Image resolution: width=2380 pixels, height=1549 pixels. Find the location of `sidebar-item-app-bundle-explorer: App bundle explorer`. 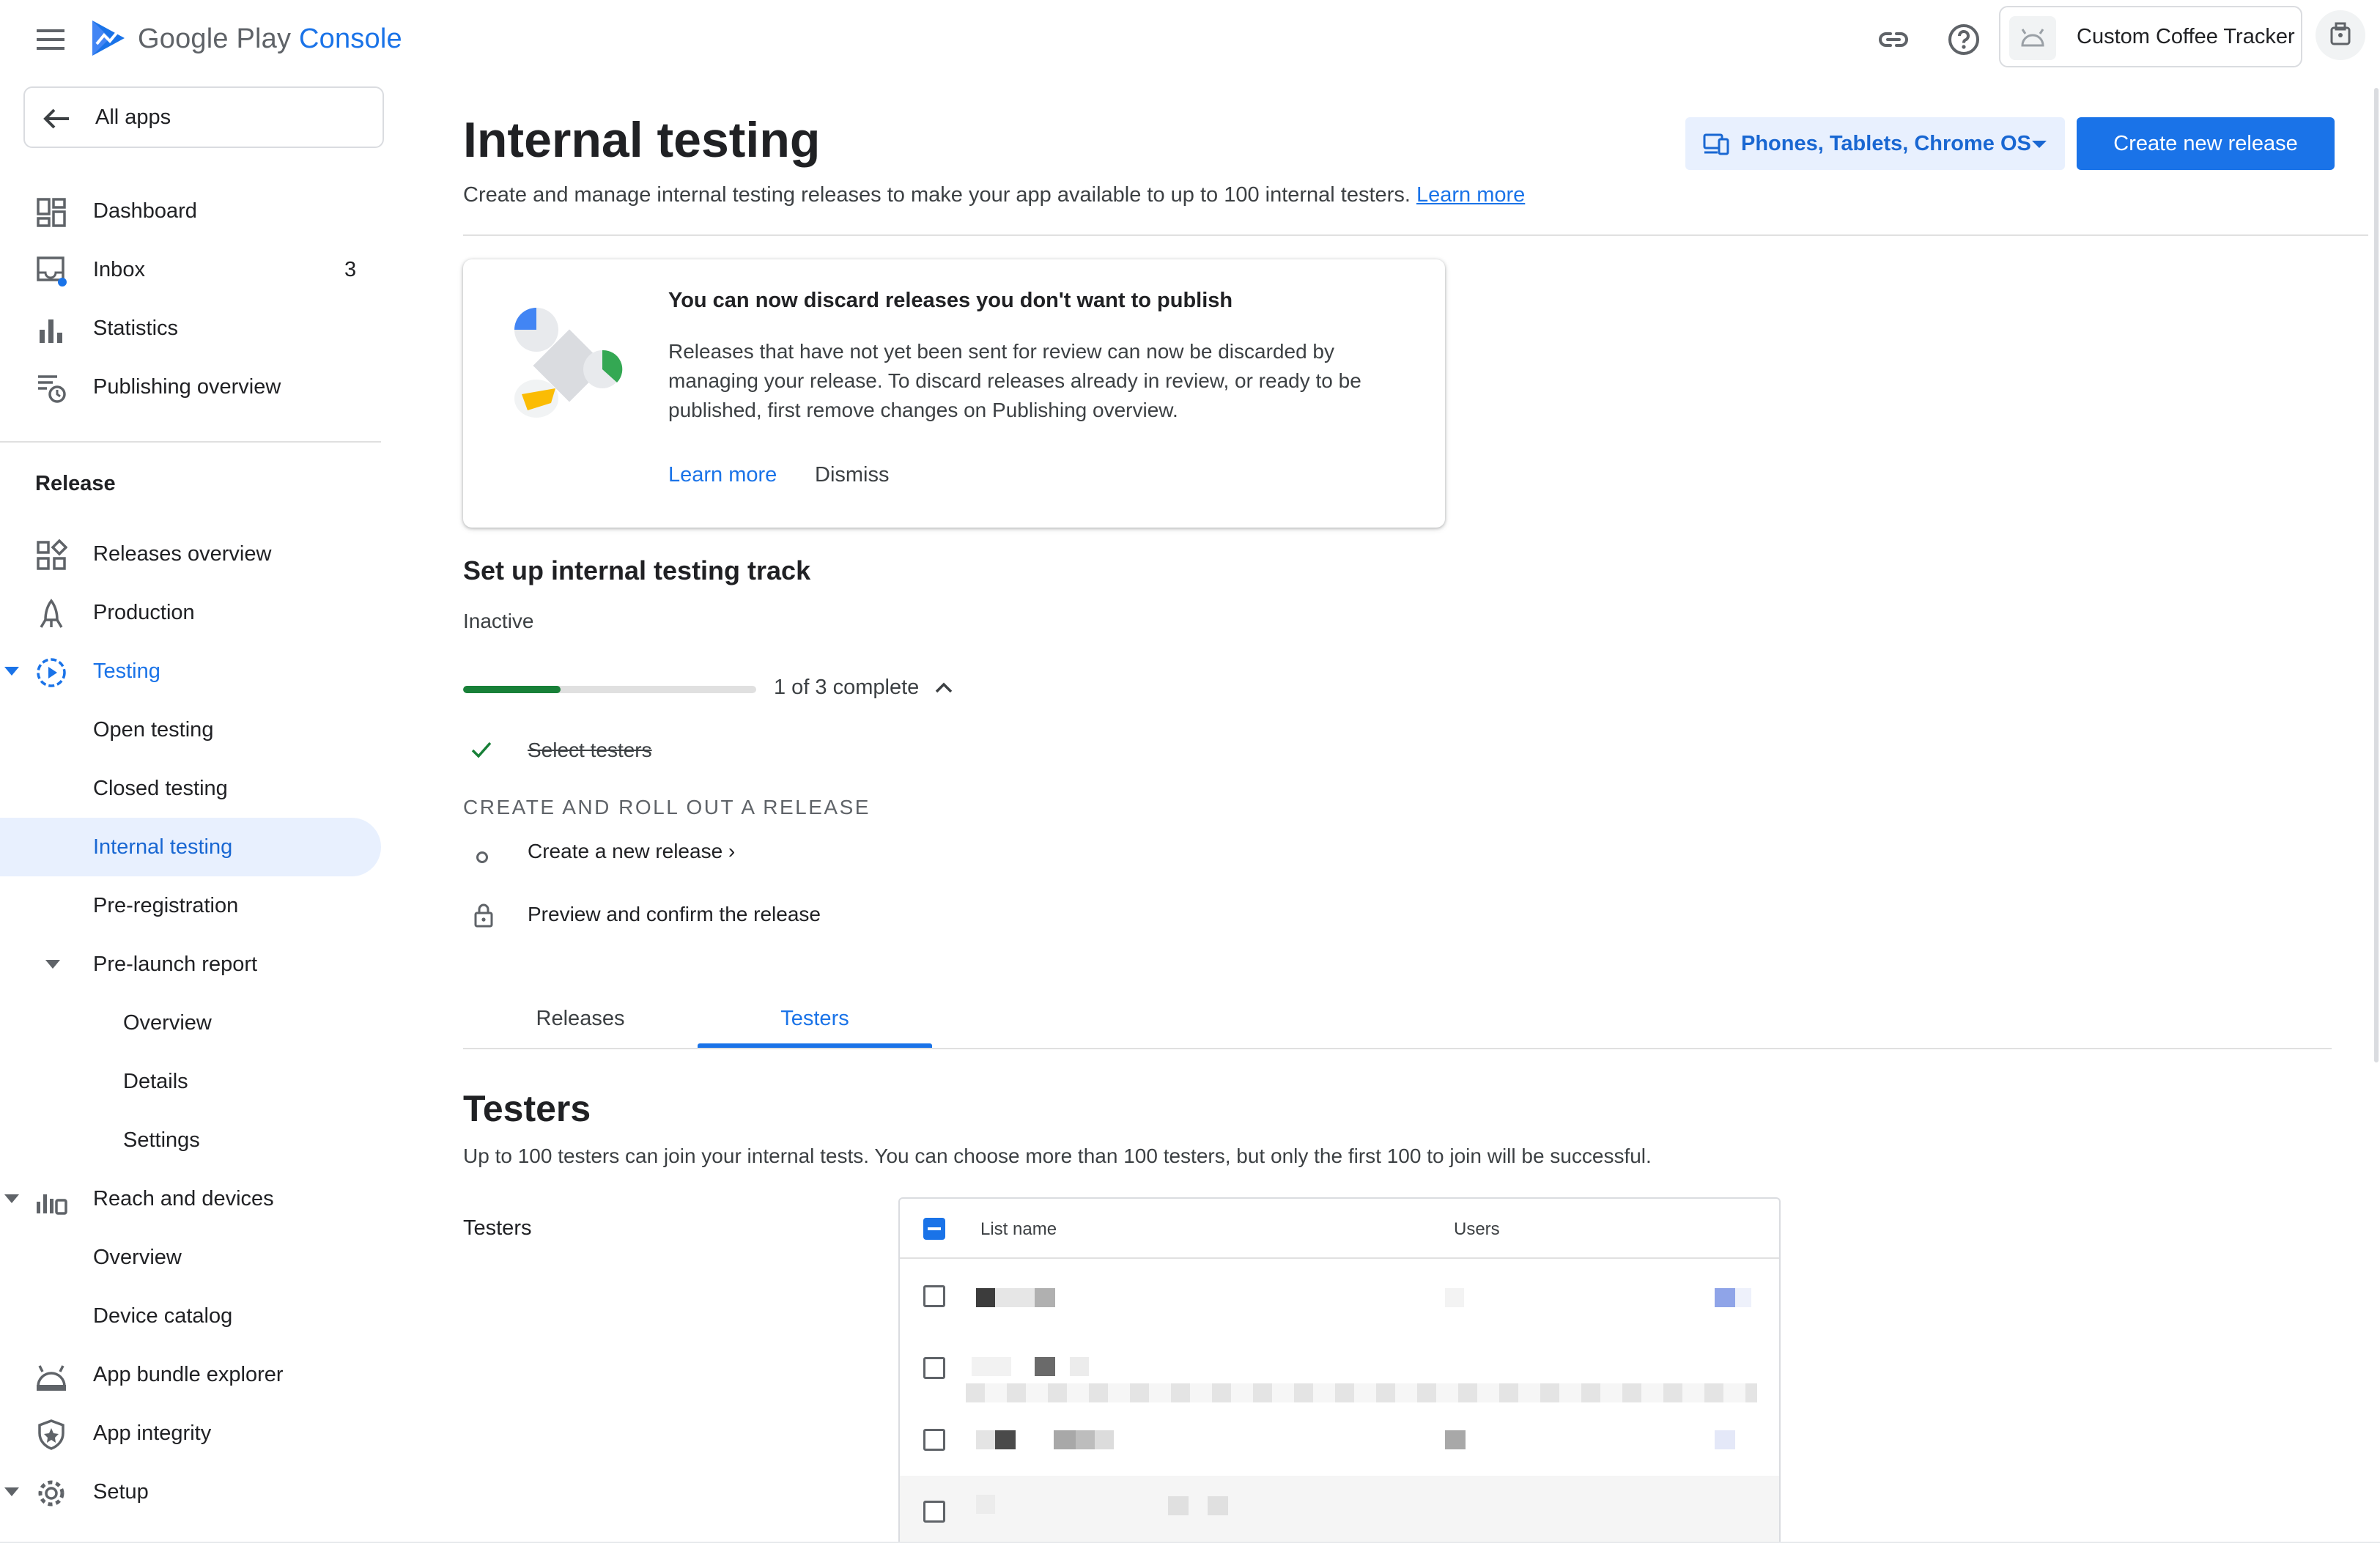

sidebar-item-app-bundle-explorer: App bundle explorer is located at coordinates (194, 1375).